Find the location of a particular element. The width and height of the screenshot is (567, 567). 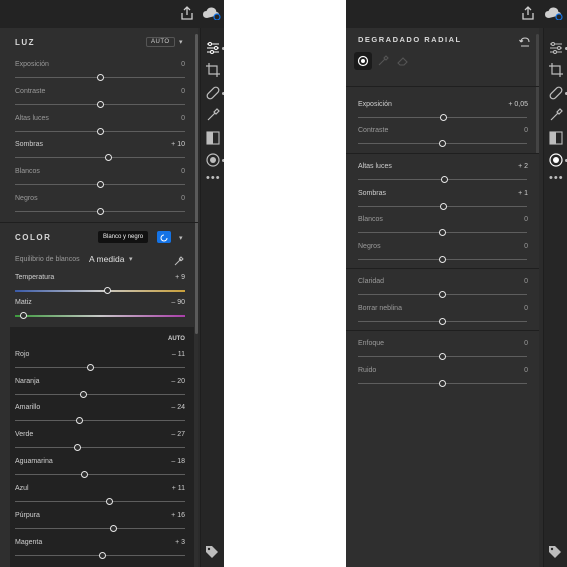

eraser-mask-tool is located at coordinates (403, 61).